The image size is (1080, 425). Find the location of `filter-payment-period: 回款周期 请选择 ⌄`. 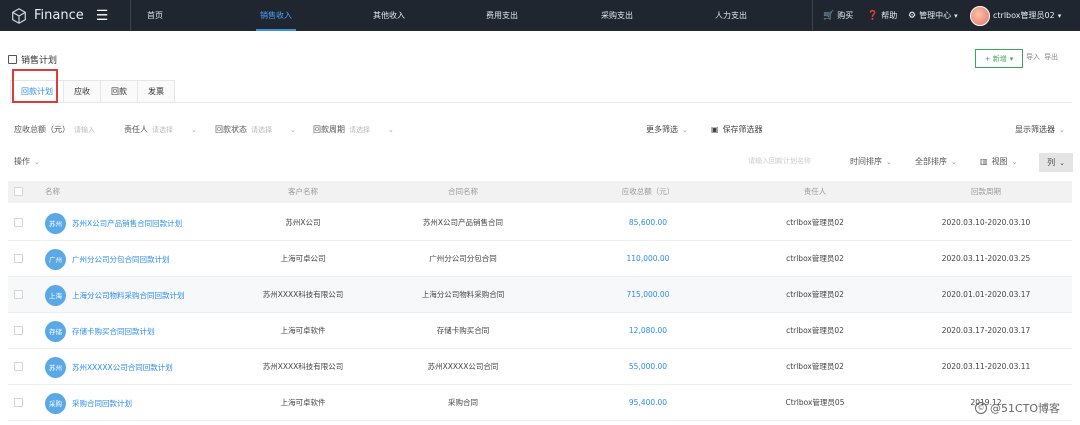

filter-payment-period: 回款周期 请选择 ⌄ is located at coordinates (353, 129).